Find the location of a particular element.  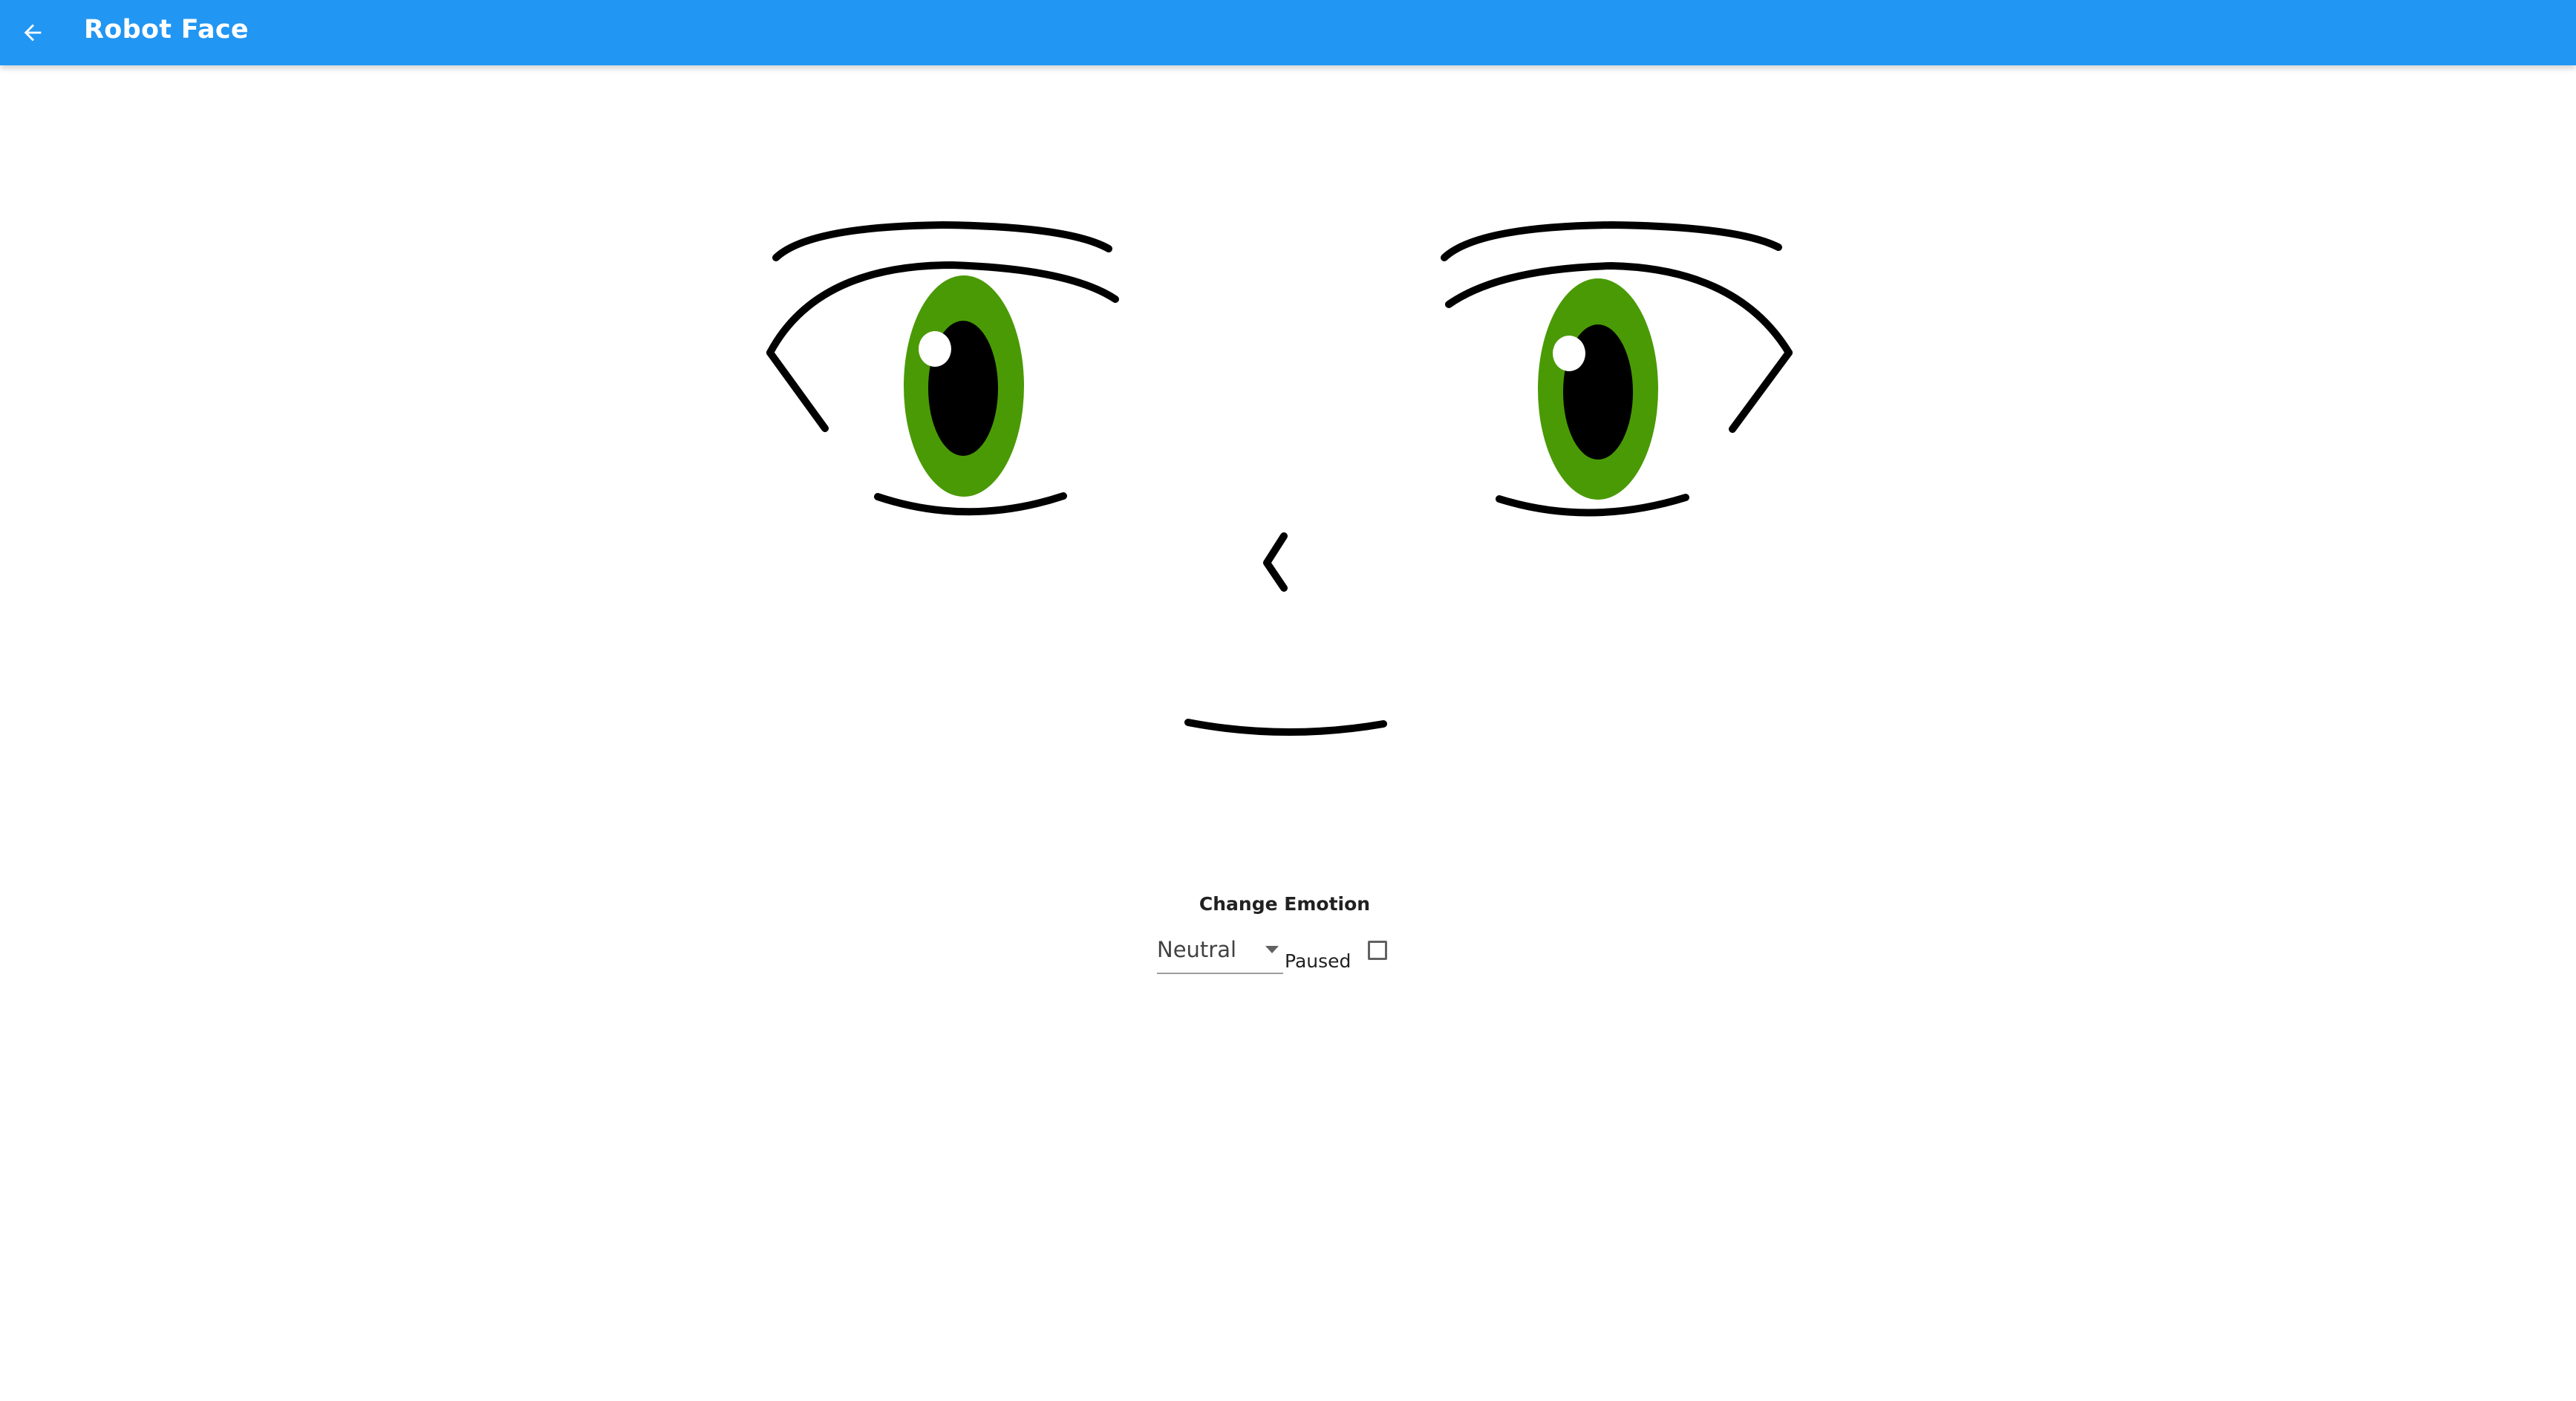

paused-checkbox is located at coordinates (1377, 950).